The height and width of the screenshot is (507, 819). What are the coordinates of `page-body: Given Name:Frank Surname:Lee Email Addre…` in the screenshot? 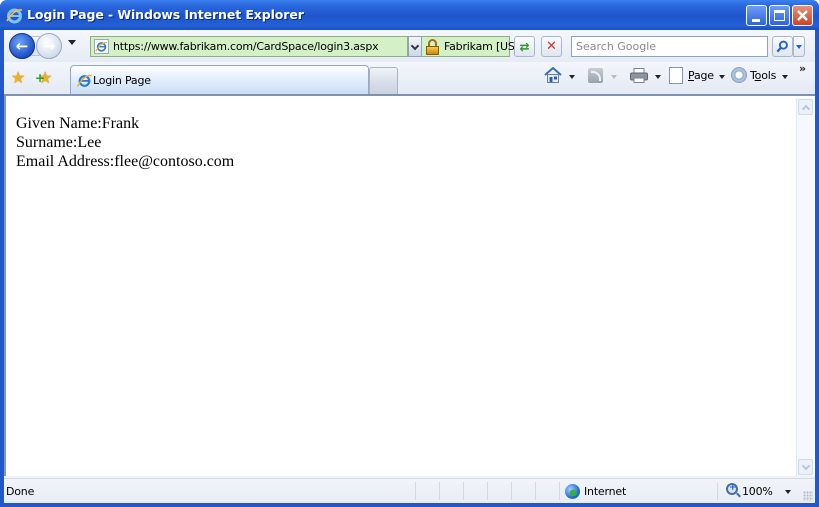 It's located at (125, 142).